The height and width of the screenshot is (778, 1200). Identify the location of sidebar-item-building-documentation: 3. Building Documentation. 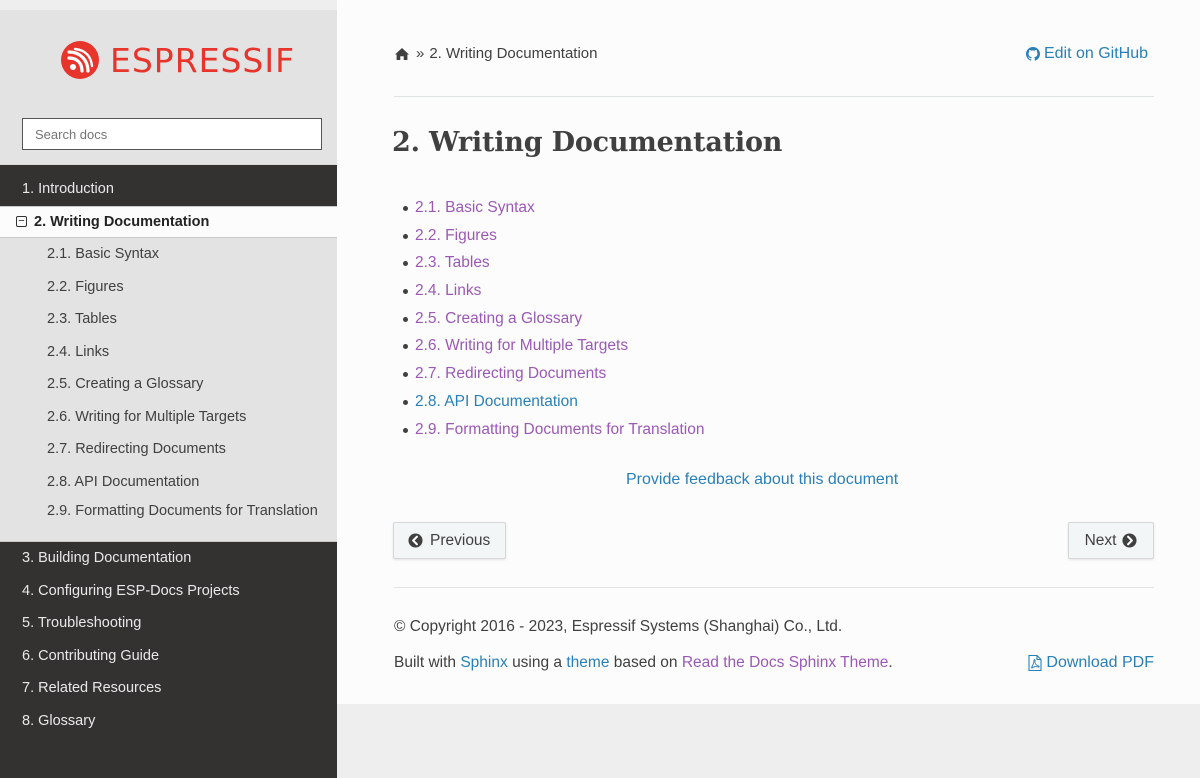
(168, 558).